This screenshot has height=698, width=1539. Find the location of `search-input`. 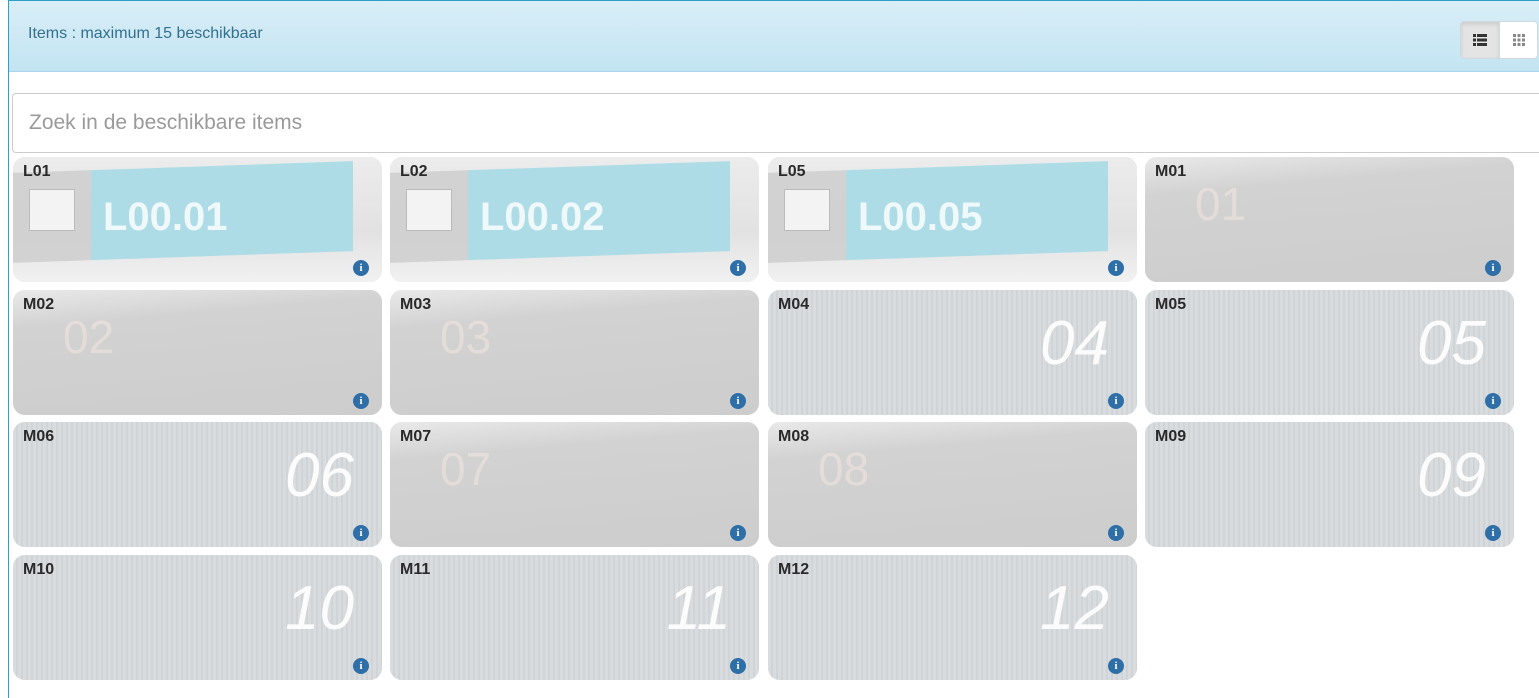

search-input is located at coordinates (775, 123).